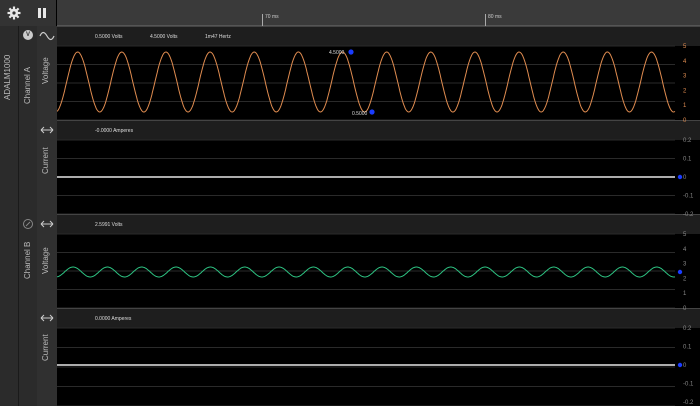 The width and height of the screenshot is (700, 406). I want to click on time-axis-bar: 70 ms 80 ms, so click(378, 13).